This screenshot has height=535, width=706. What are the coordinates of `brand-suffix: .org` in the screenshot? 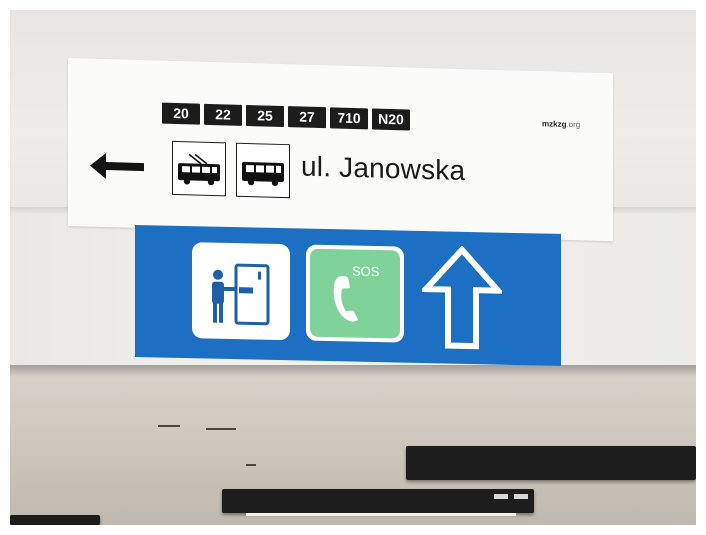 It's located at (573, 124).